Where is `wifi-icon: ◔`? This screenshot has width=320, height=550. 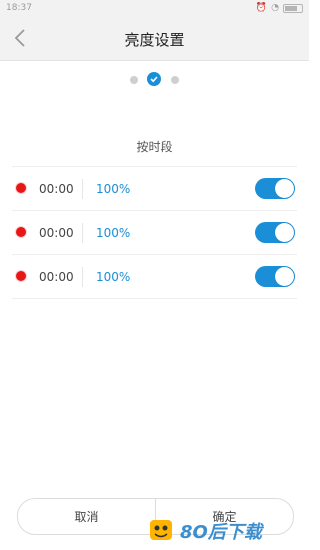
wifi-icon: ◔ is located at coordinates (275, 8).